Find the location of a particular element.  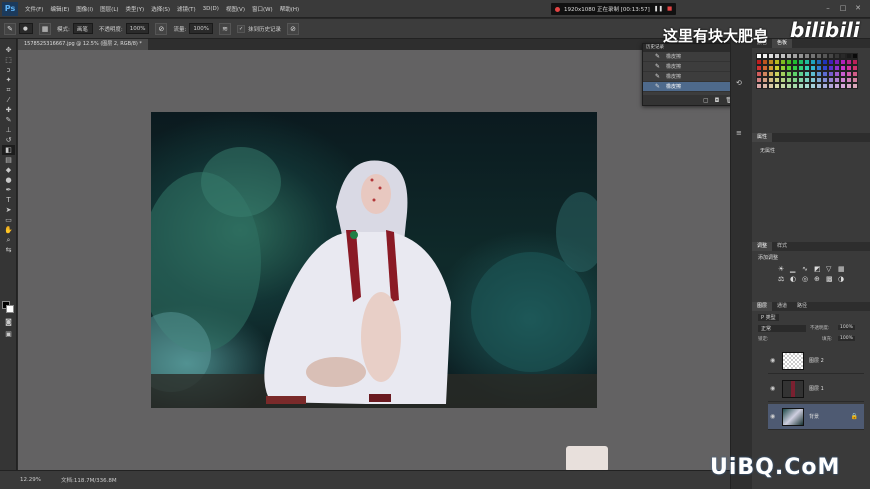

stamp-tool-icon: ⊥ is located at coordinates (8, 130).